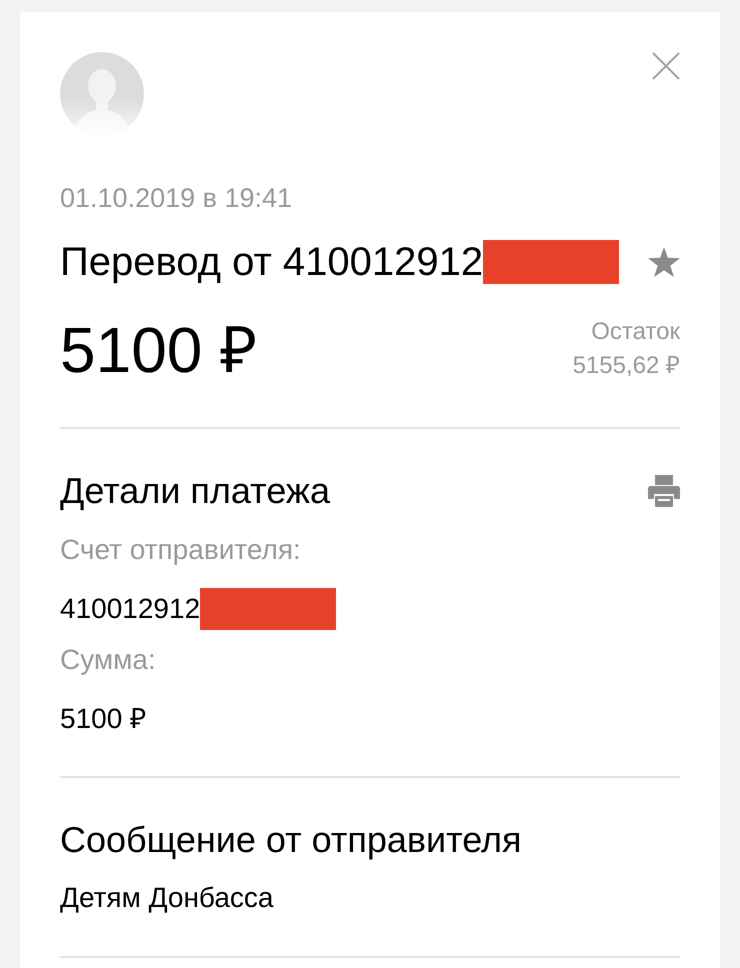 This screenshot has height=968, width=740. I want to click on section-heading: Сообщение от отправителя, so click(291, 840).